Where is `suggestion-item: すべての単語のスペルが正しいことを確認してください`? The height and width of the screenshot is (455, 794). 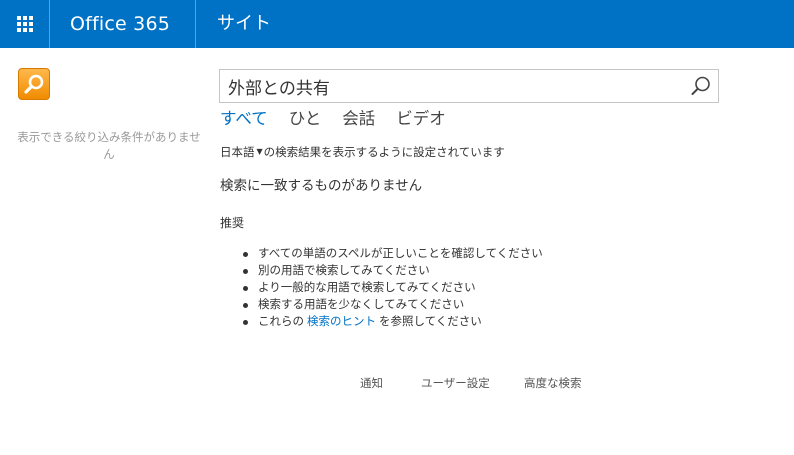
suggestion-item: すべての単語のスペルが正しいことを確認してください is located at coordinates (393, 253).